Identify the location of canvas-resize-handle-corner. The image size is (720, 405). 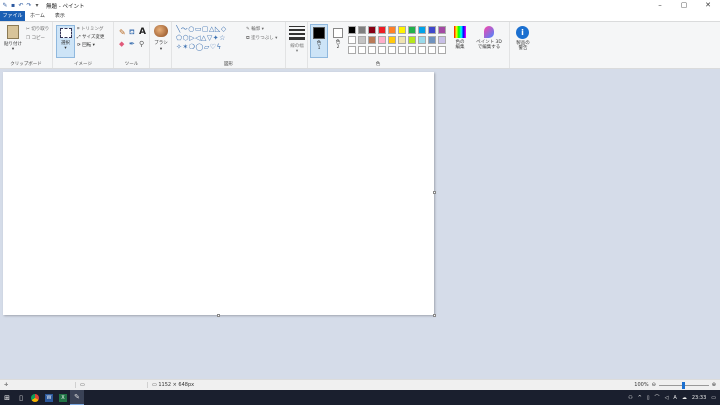
(434, 315).